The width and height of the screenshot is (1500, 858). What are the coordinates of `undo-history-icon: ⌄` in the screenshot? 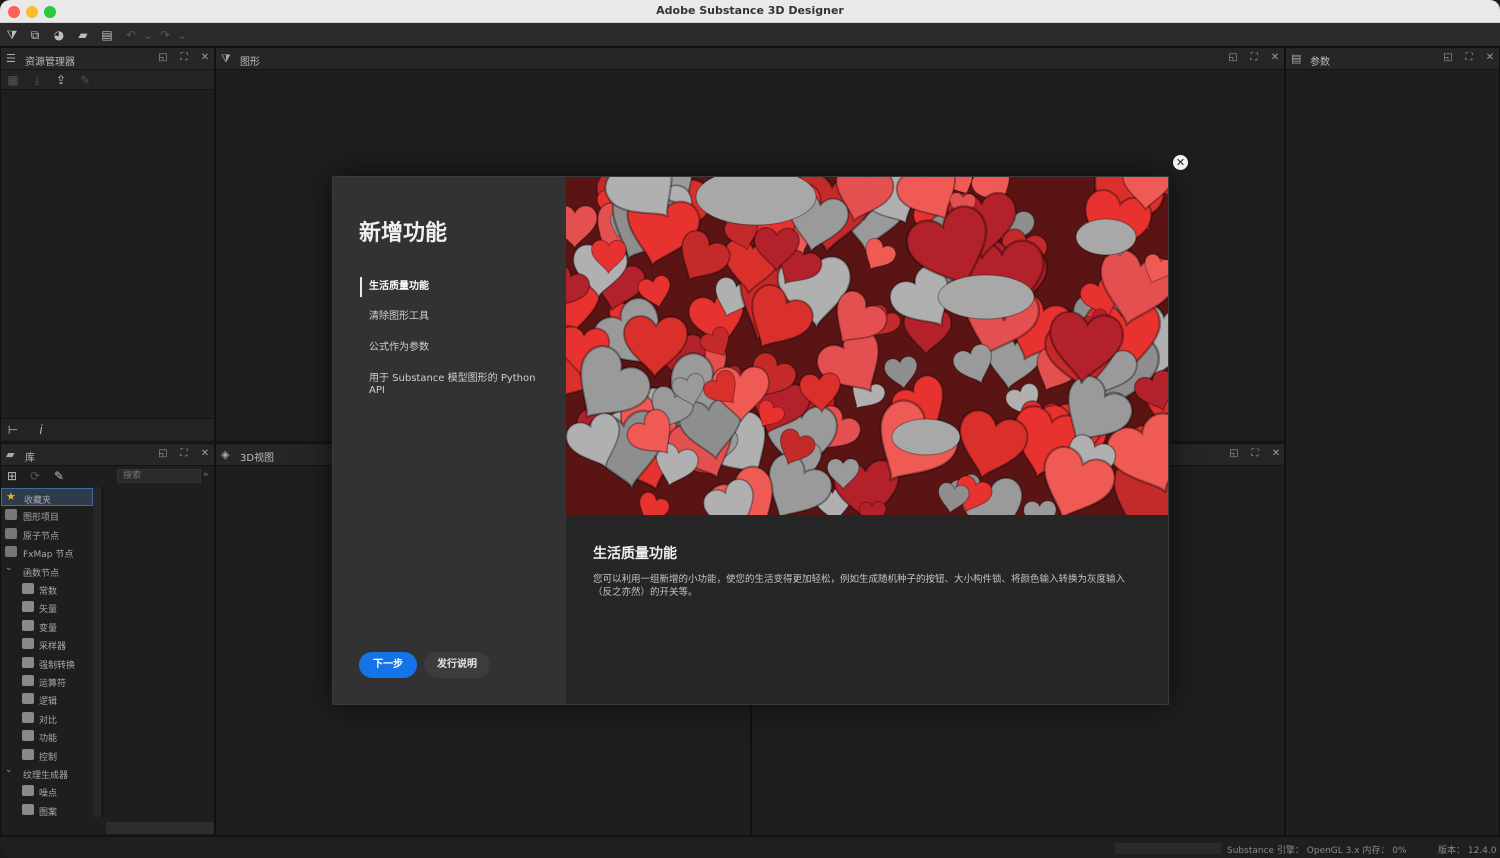 It's located at (148, 35).